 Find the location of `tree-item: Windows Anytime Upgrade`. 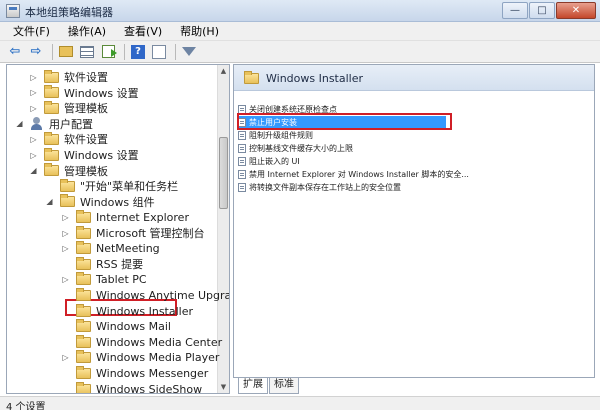

tree-item: Windows Anytime Upgrade is located at coordinates (145, 295).